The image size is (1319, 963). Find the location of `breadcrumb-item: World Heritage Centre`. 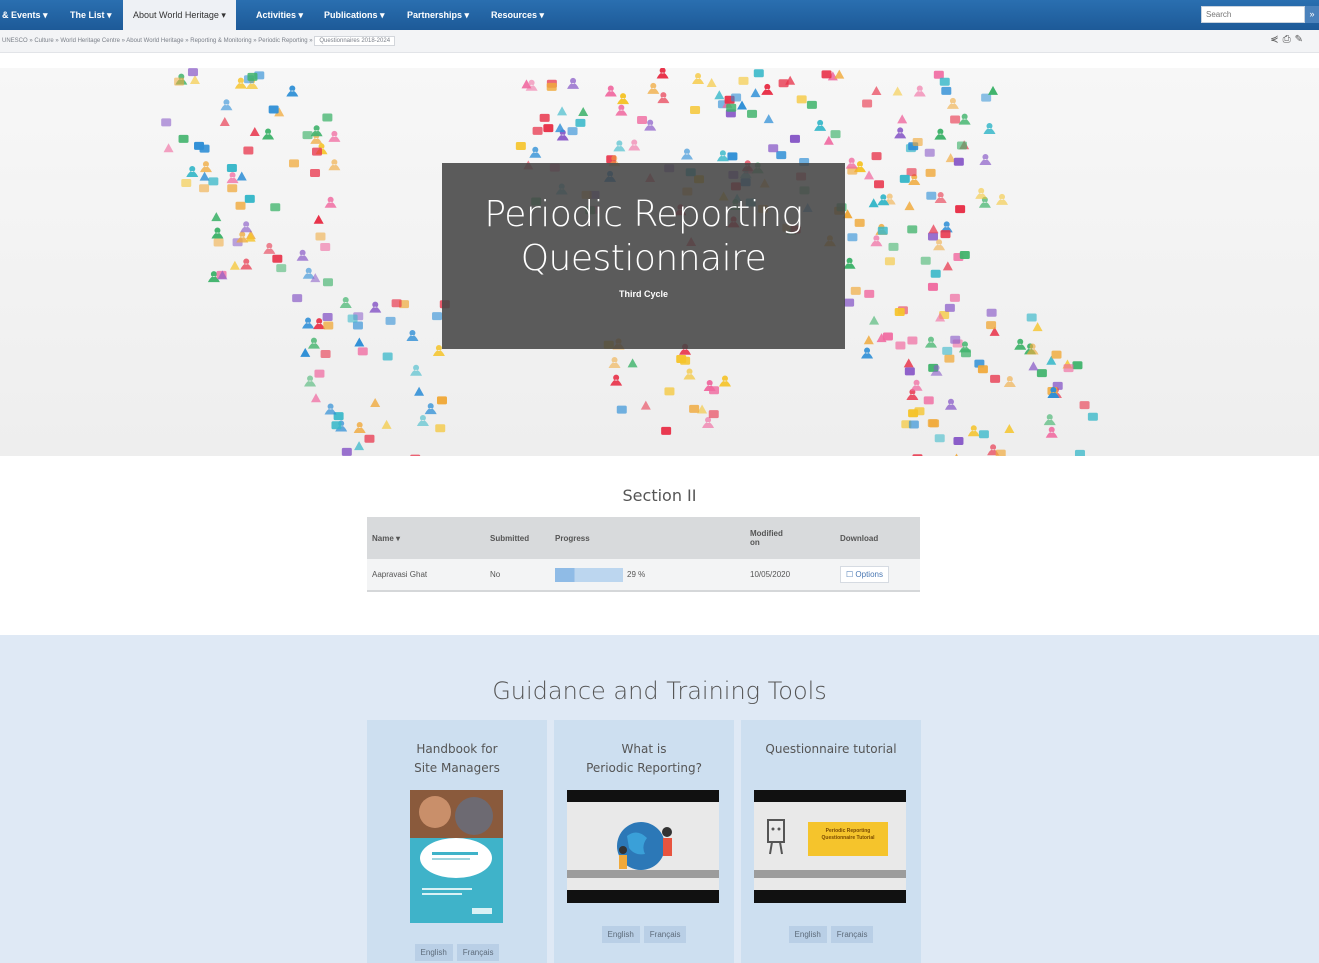

breadcrumb-item: World Heritage Centre is located at coordinates (90, 41).